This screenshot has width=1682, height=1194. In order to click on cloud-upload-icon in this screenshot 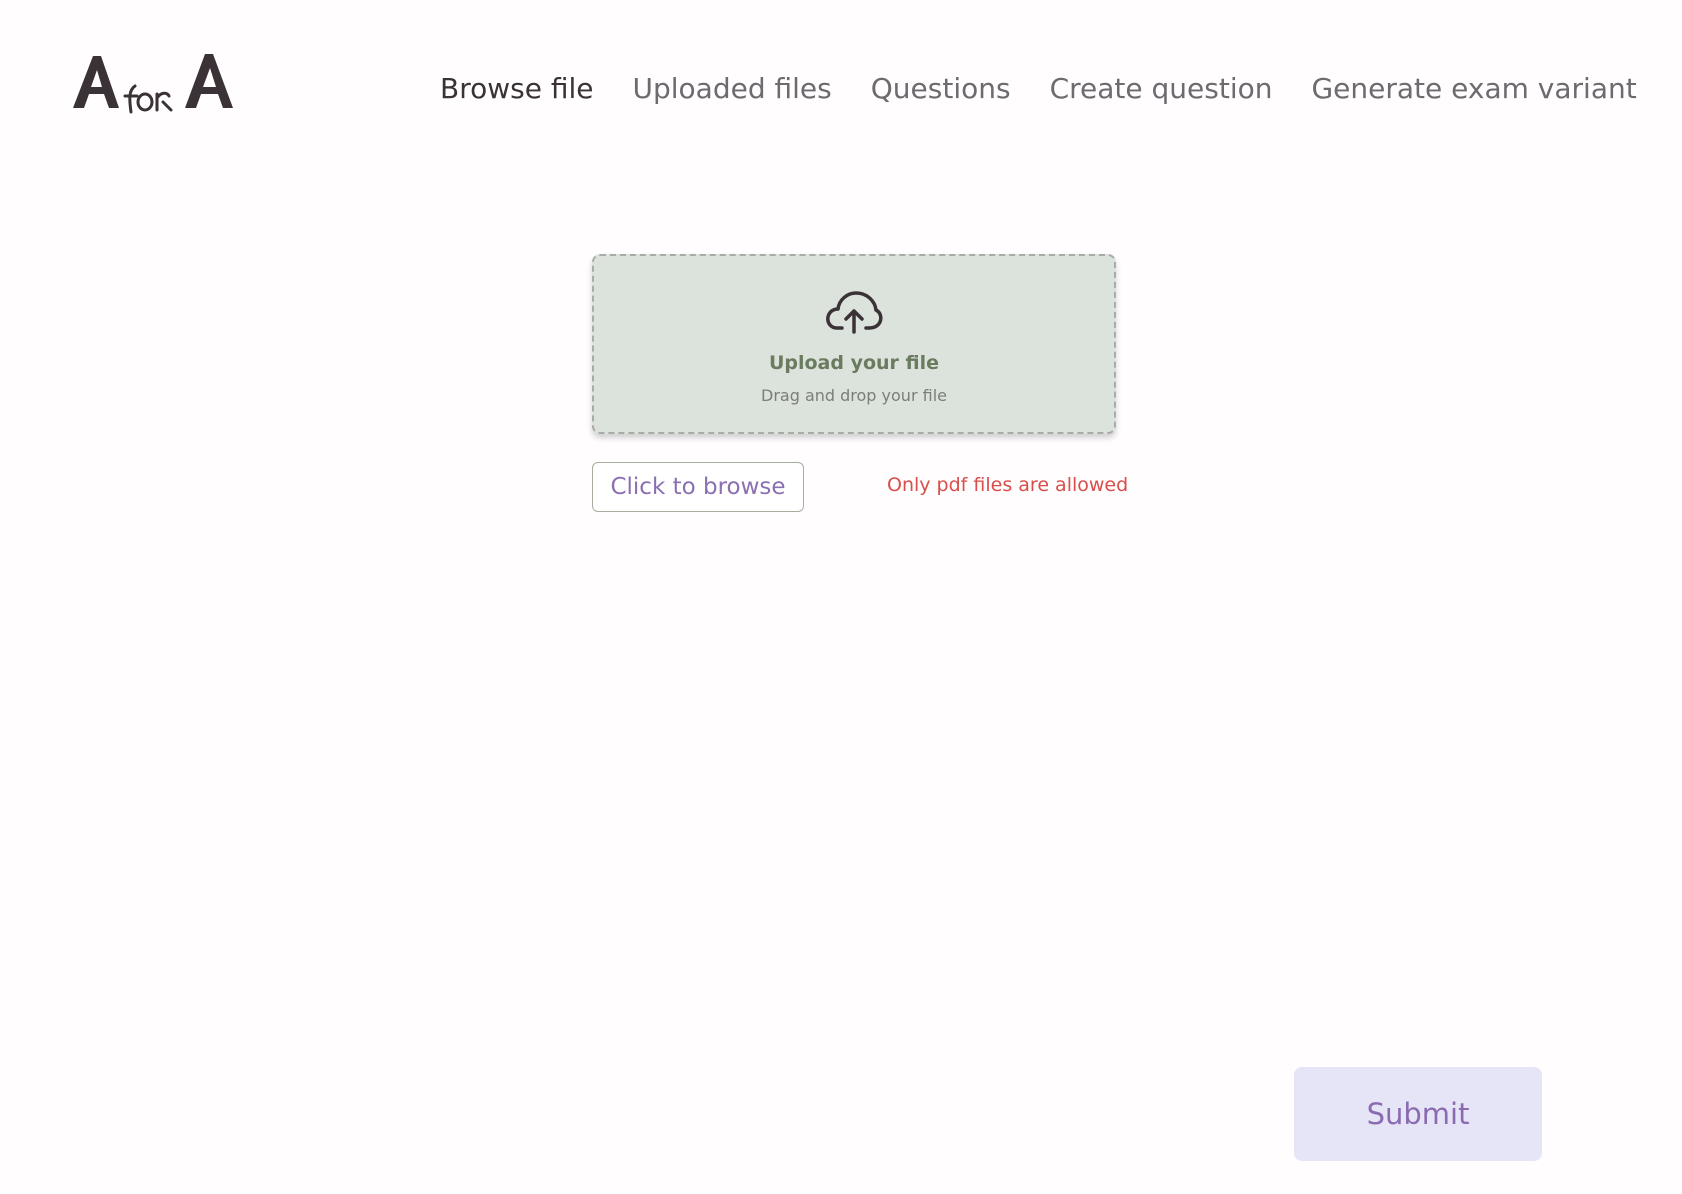, I will do `click(854, 312)`.